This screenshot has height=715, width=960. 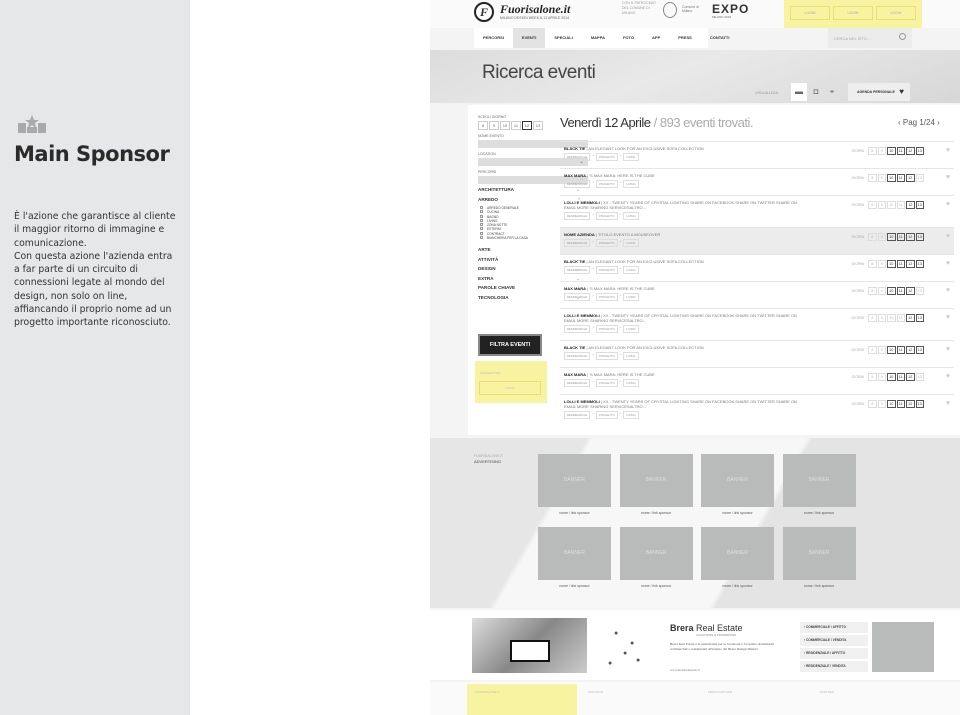 I want to click on day-button: 12, so click(x=527, y=125).